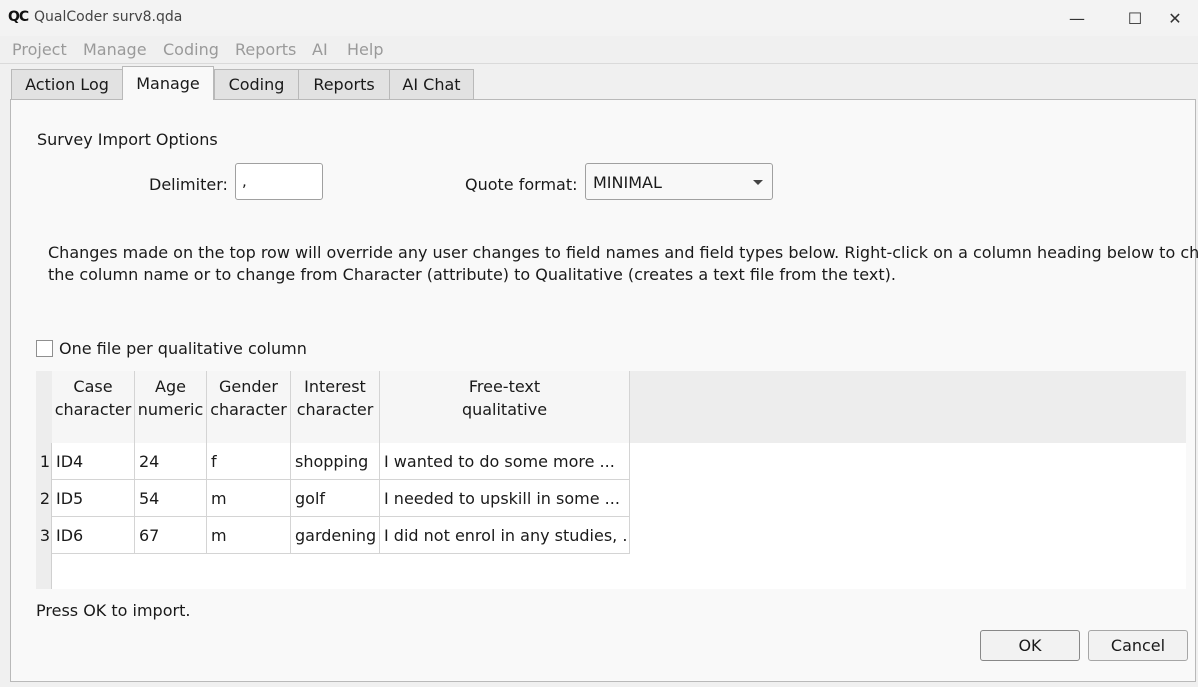  Describe the element at coordinates (188, 184) in the screenshot. I see `delimiter-label: Delimiter:` at that location.